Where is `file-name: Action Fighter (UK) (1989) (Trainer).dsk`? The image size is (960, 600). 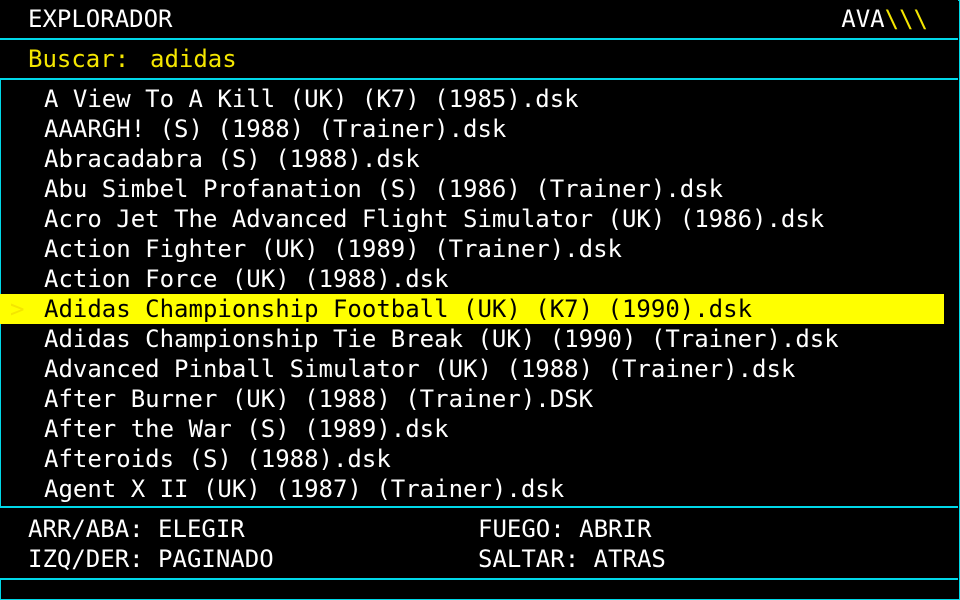
file-name: Action Fighter (UK) (1989) (Trainer).dsk is located at coordinates (333, 249).